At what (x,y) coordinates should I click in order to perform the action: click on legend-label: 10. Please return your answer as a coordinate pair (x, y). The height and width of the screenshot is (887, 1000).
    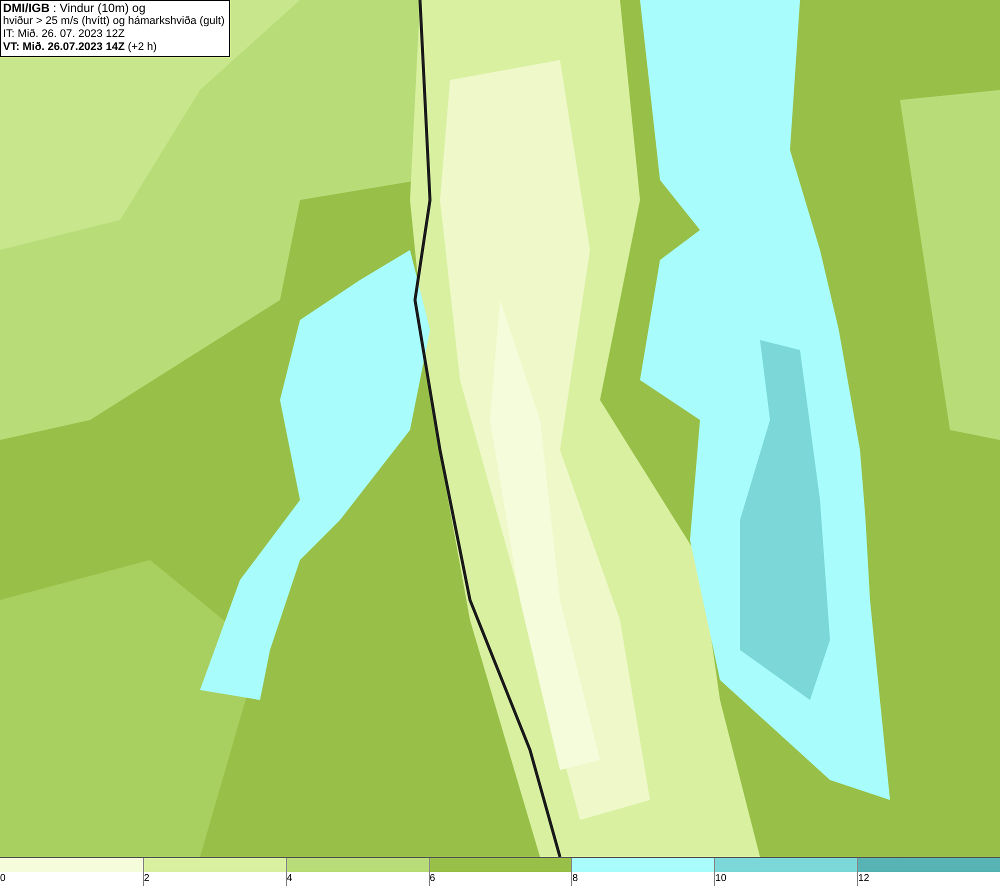
    Looking at the image, I should click on (720, 879).